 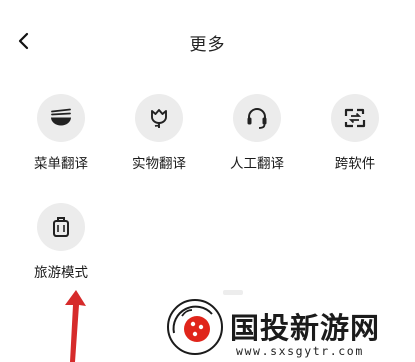 I want to click on tile-label: 菜单翻译, so click(x=61, y=164).